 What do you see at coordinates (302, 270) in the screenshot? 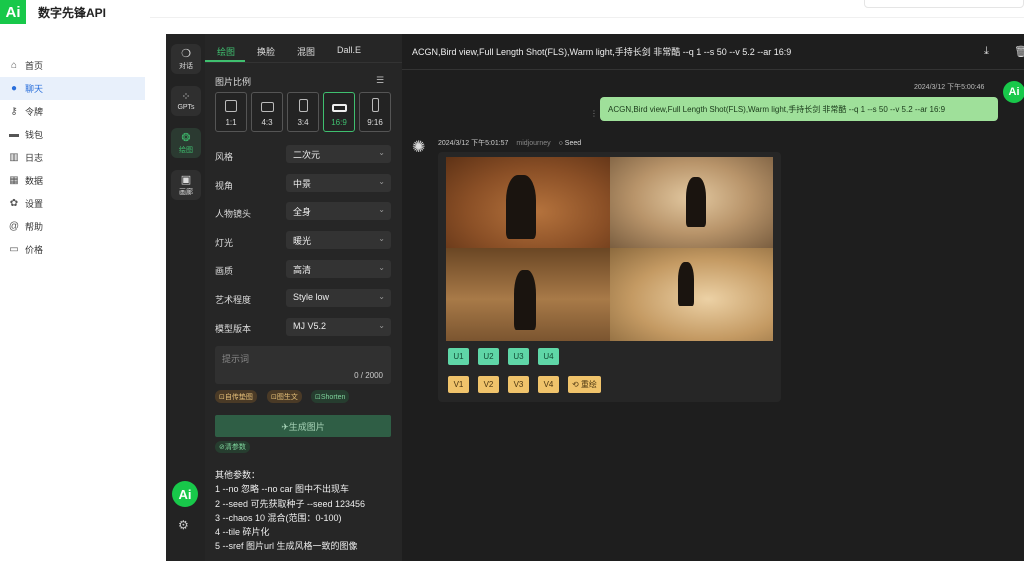
I see `quality-value: 高清` at bounding box center [302, 270].